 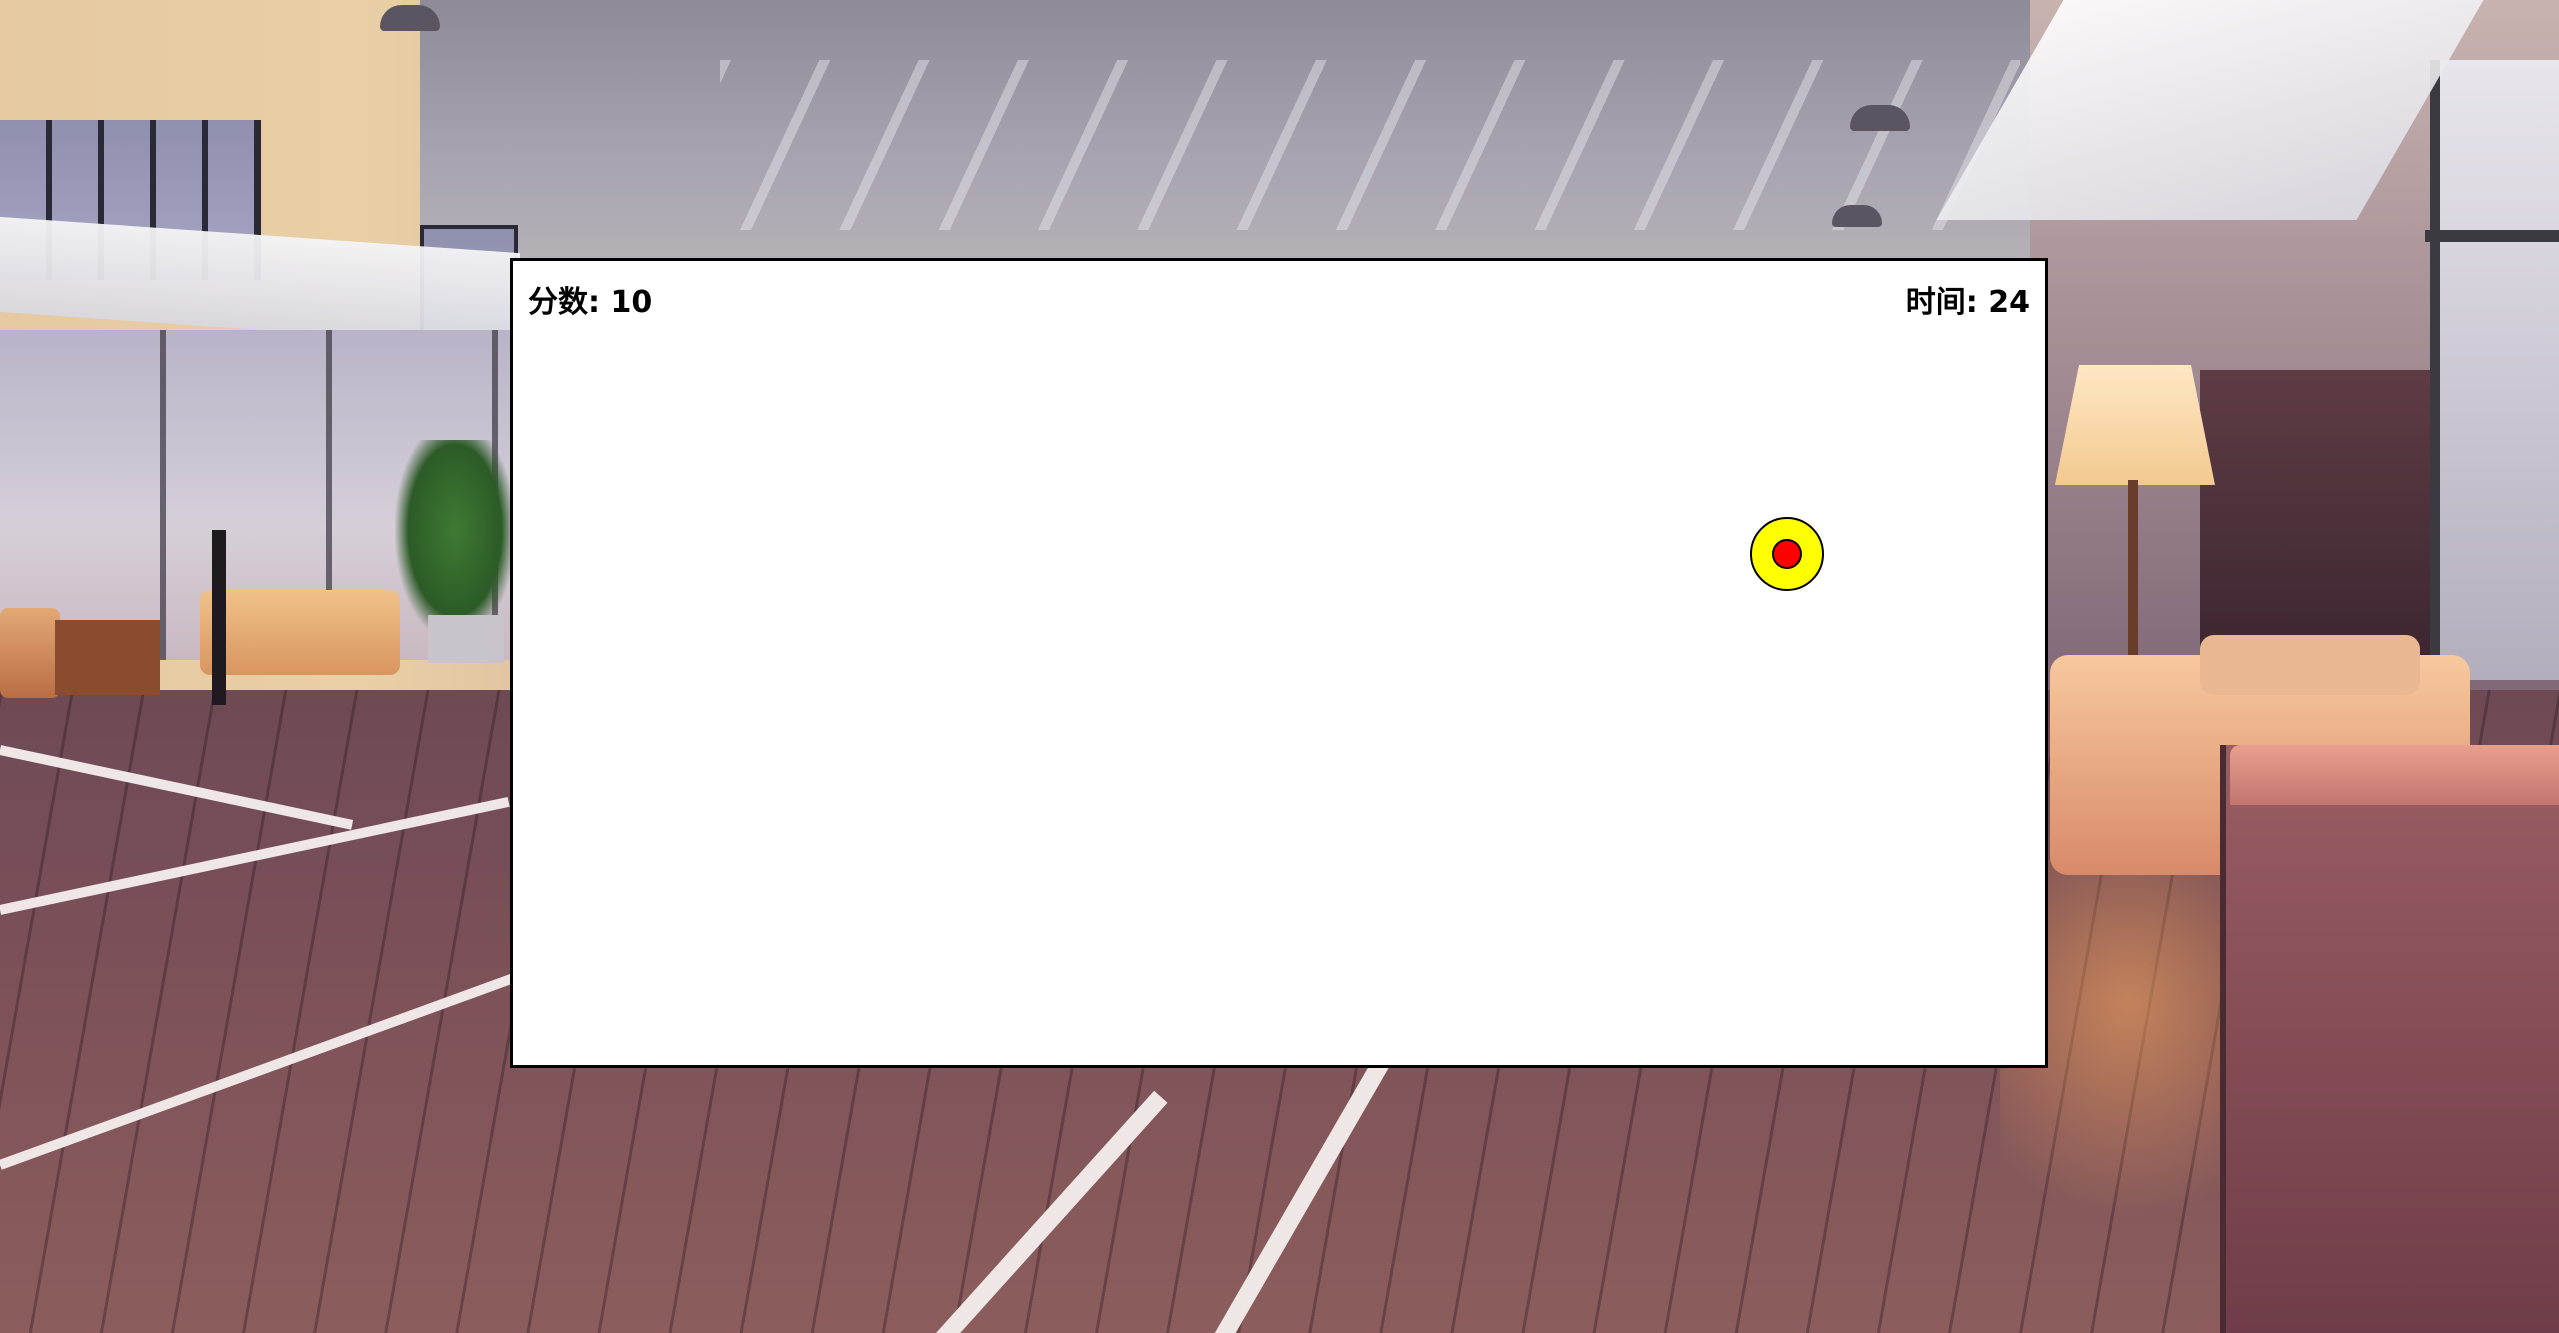 I want to click on background-dresser, so click(x=2389, y=1039).